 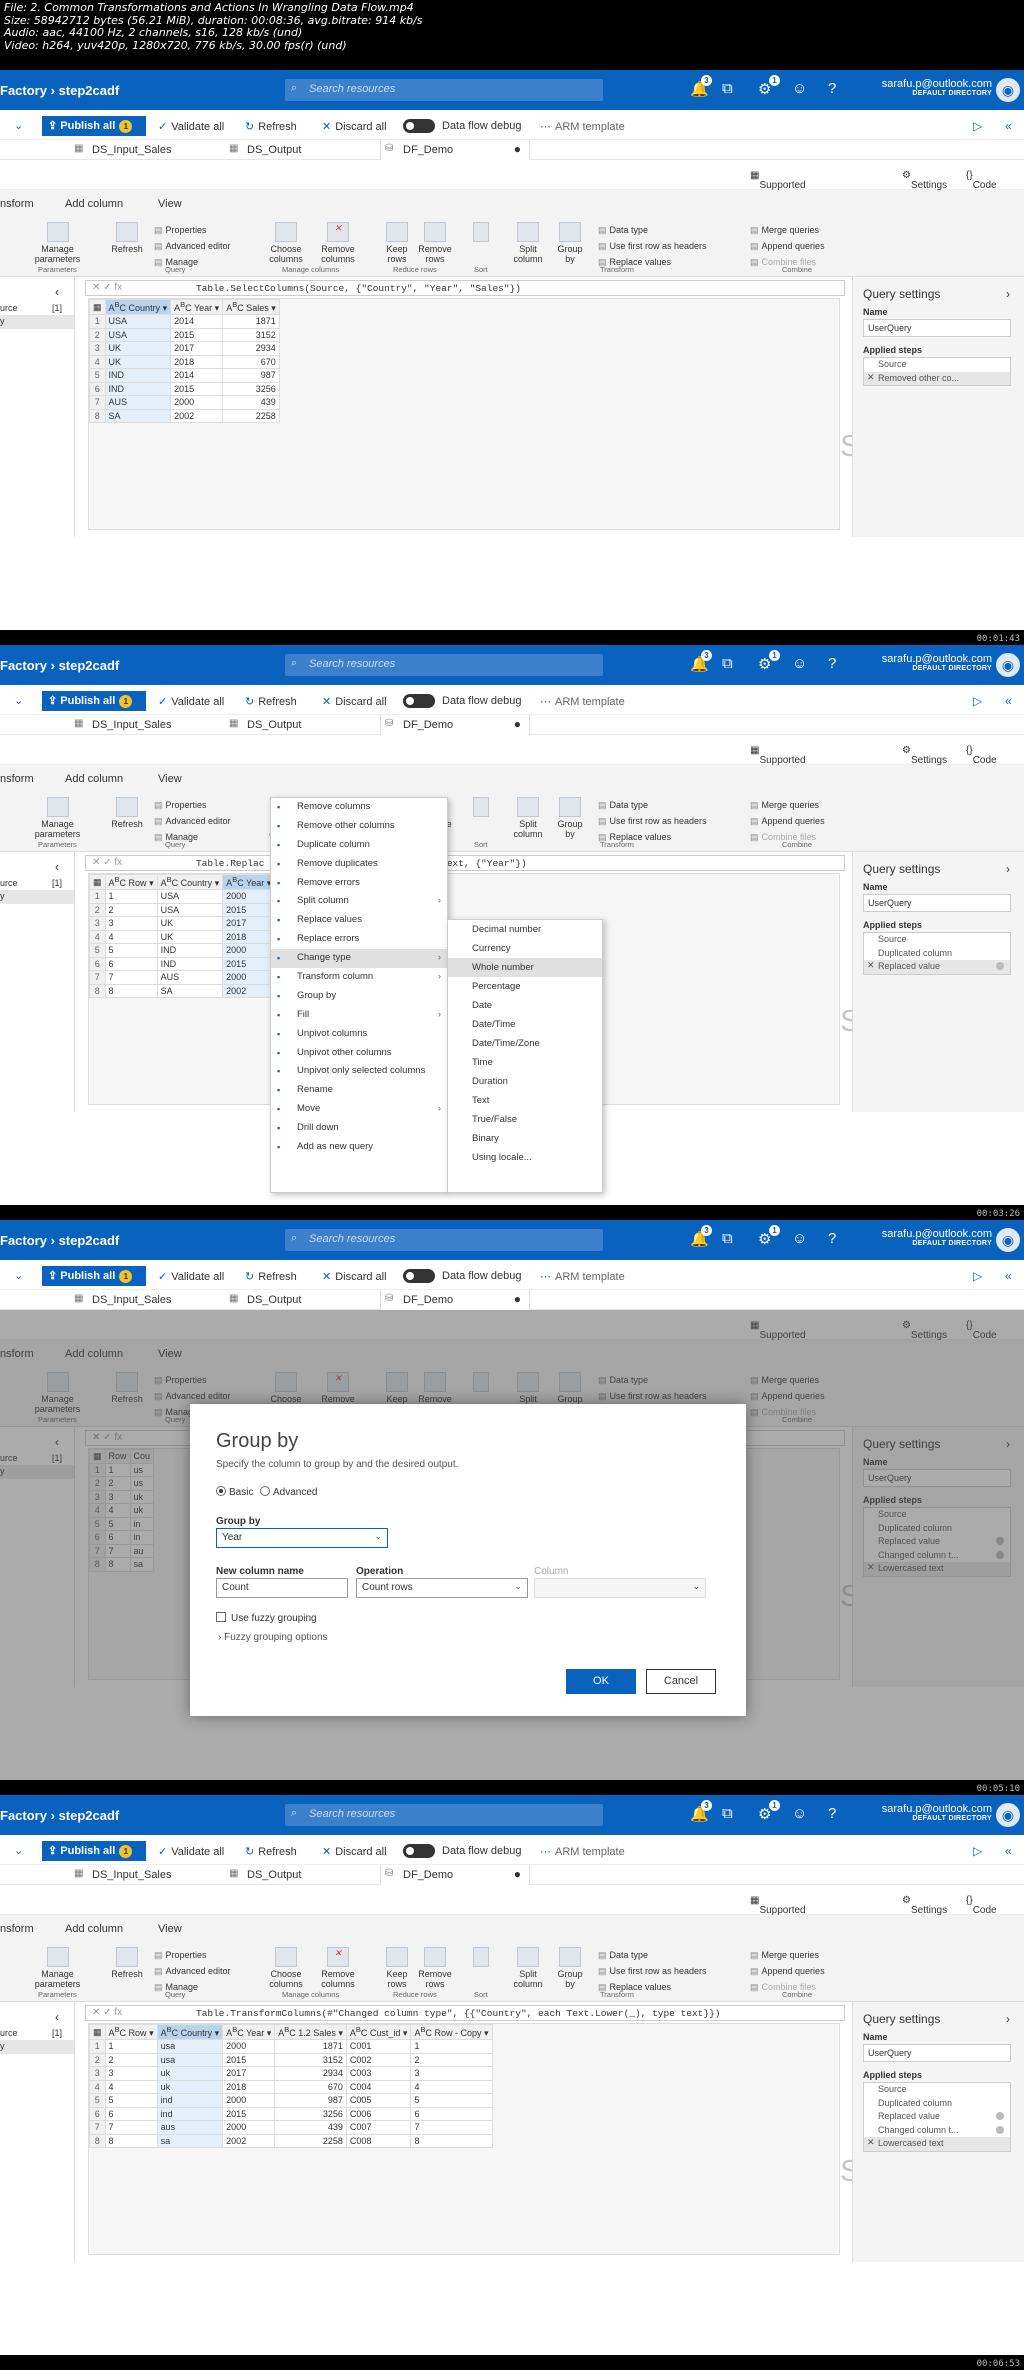 I want to click on table-cell: 4, so click(x=131, y=2086).